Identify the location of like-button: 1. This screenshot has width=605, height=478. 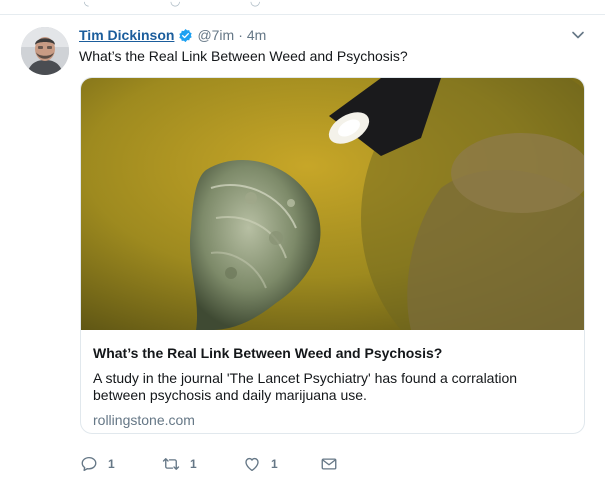
(260, 464).